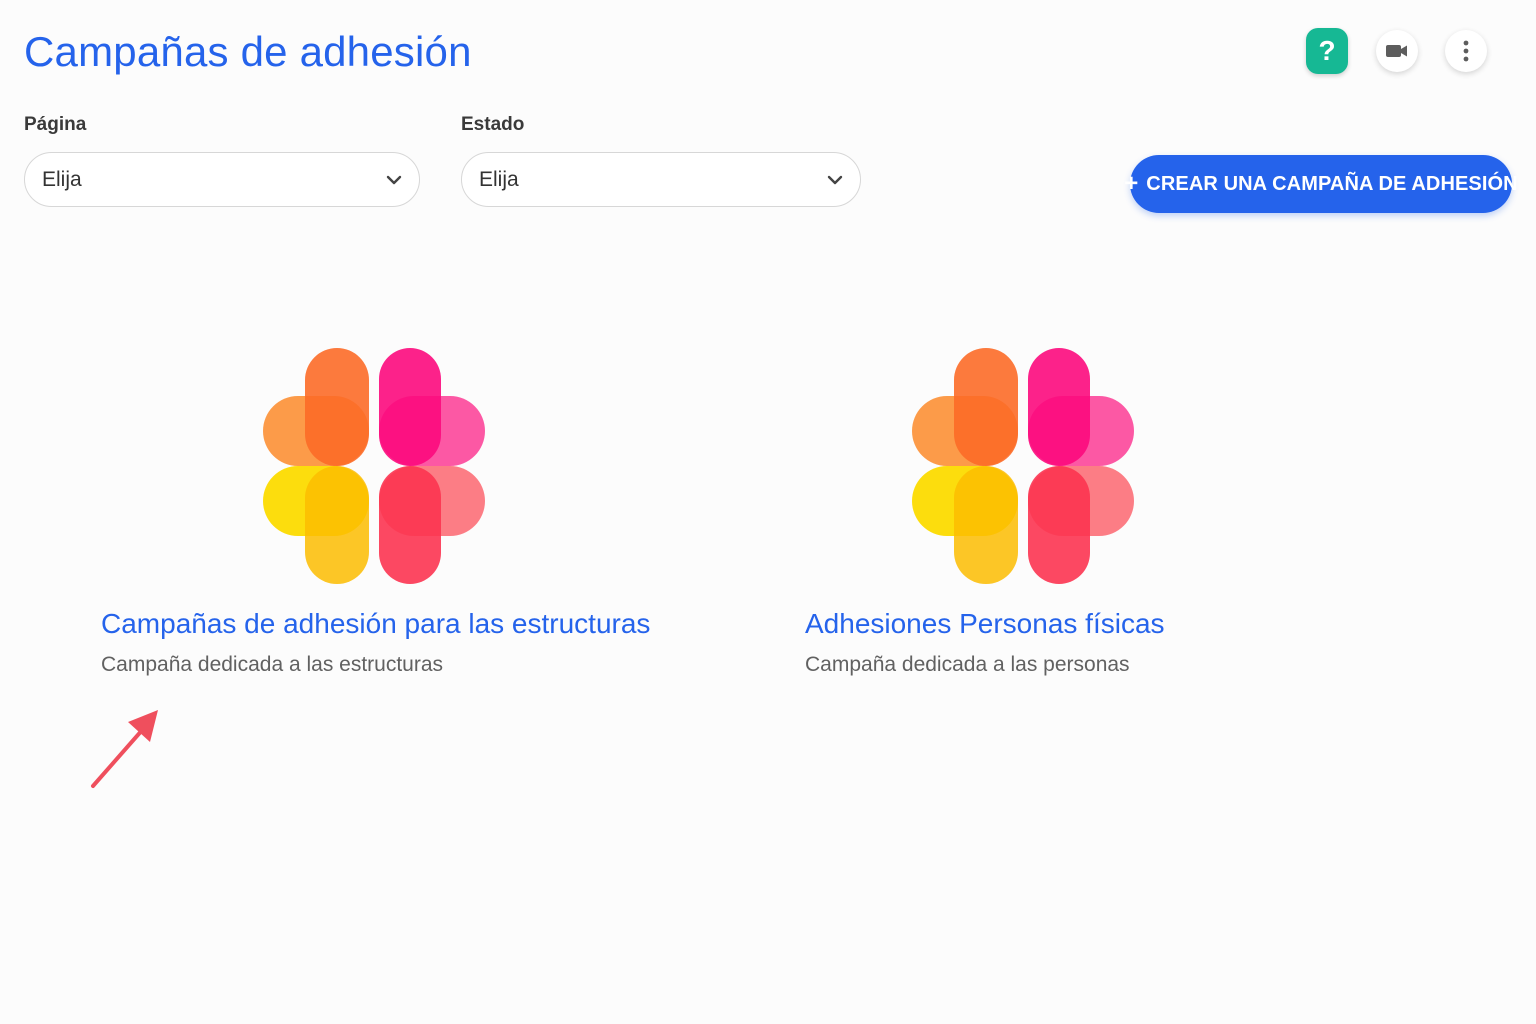 This screenshot has width=1536, height=1024. I want to click on top-actions: ?, so click(1396, 51).